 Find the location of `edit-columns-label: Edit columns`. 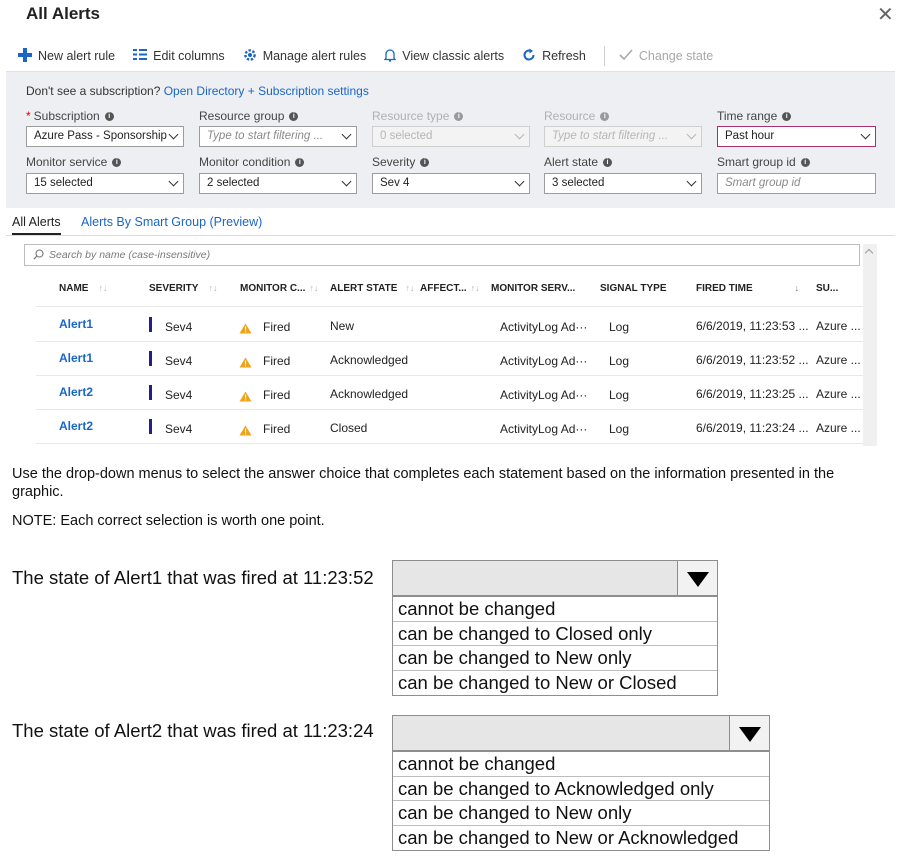

edit-columns-label: Edit columns is located at coordinates (189, 56).